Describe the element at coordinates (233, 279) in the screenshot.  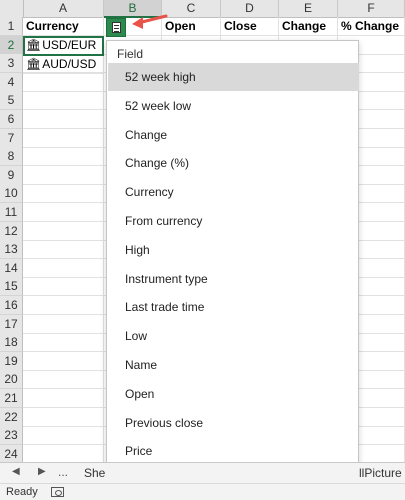
I see `dropdown-item: Instrument type` at that location.